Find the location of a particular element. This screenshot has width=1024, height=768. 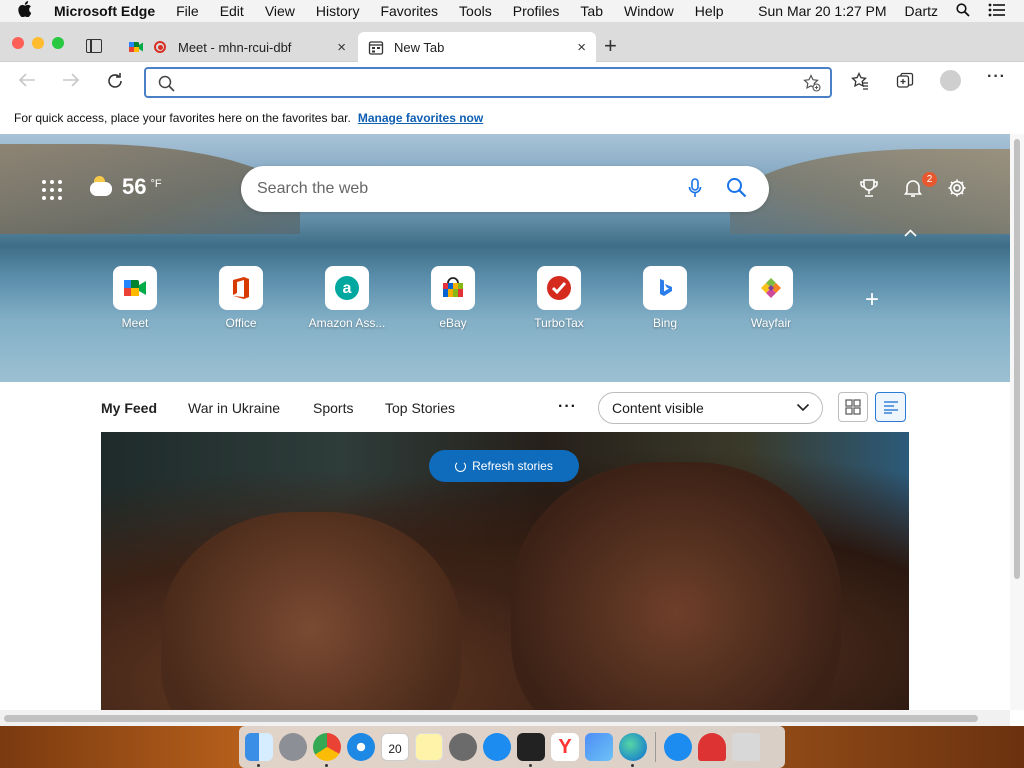

minimize-window-button is located at coordinates (38, 43).